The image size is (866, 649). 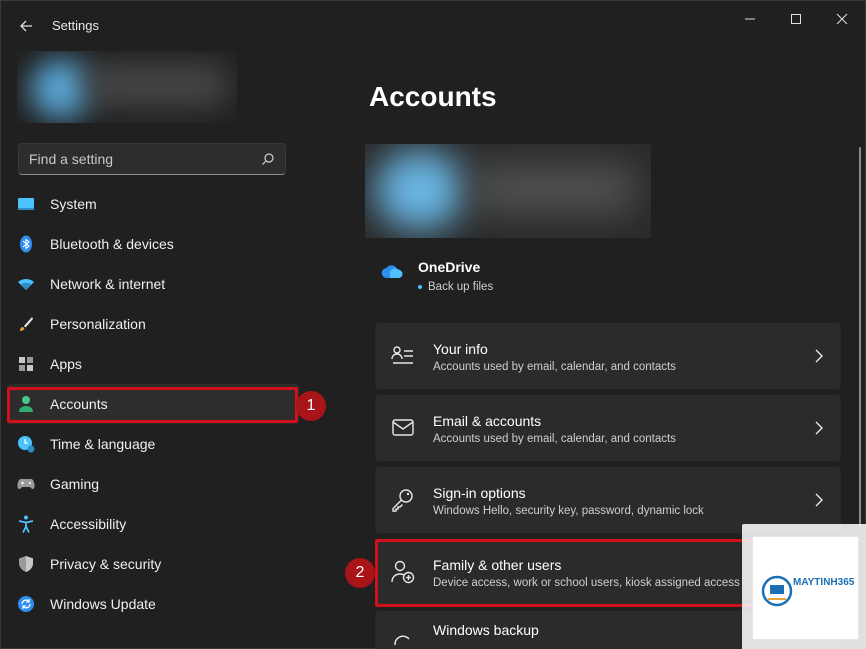 I want to click on backup-icon, so click(x=402, y=640).